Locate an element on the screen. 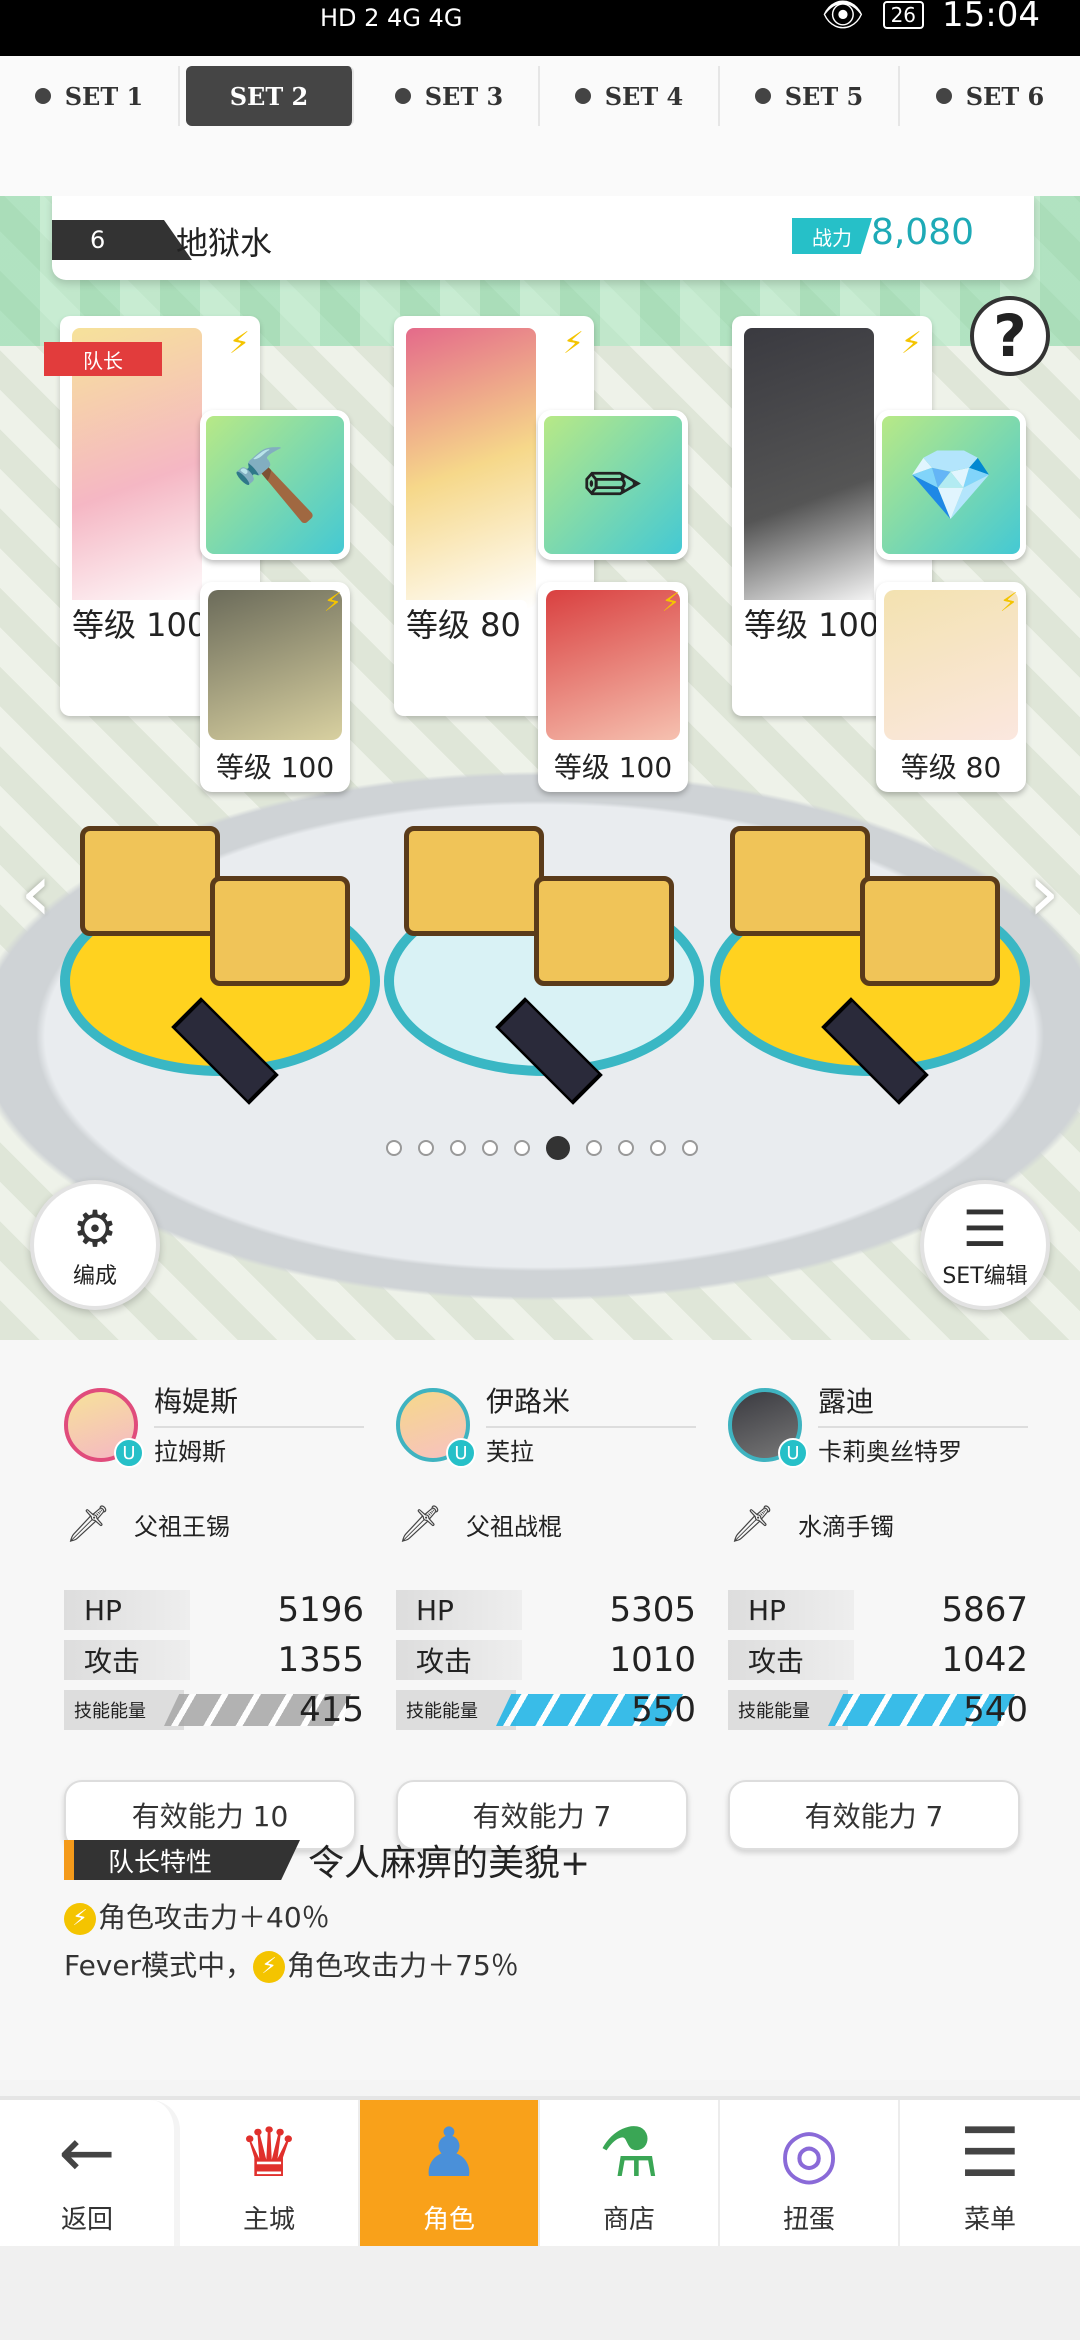  leader-skill-line-2: Fever模式中， ⚡ 角色攻击力＋75％ is located at coordinates (291, 1966).